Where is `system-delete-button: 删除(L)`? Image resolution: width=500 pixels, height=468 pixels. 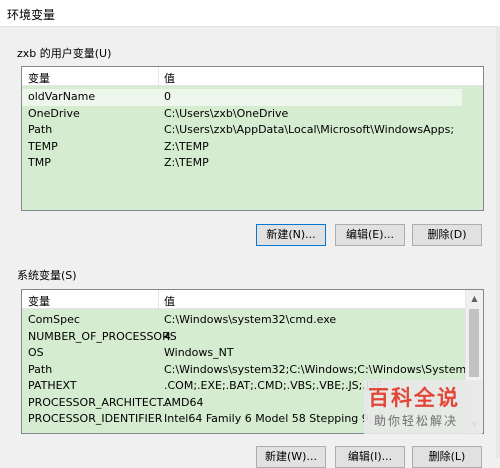 system-delete-button: 删除(L) is located at coordinates (447, 457).